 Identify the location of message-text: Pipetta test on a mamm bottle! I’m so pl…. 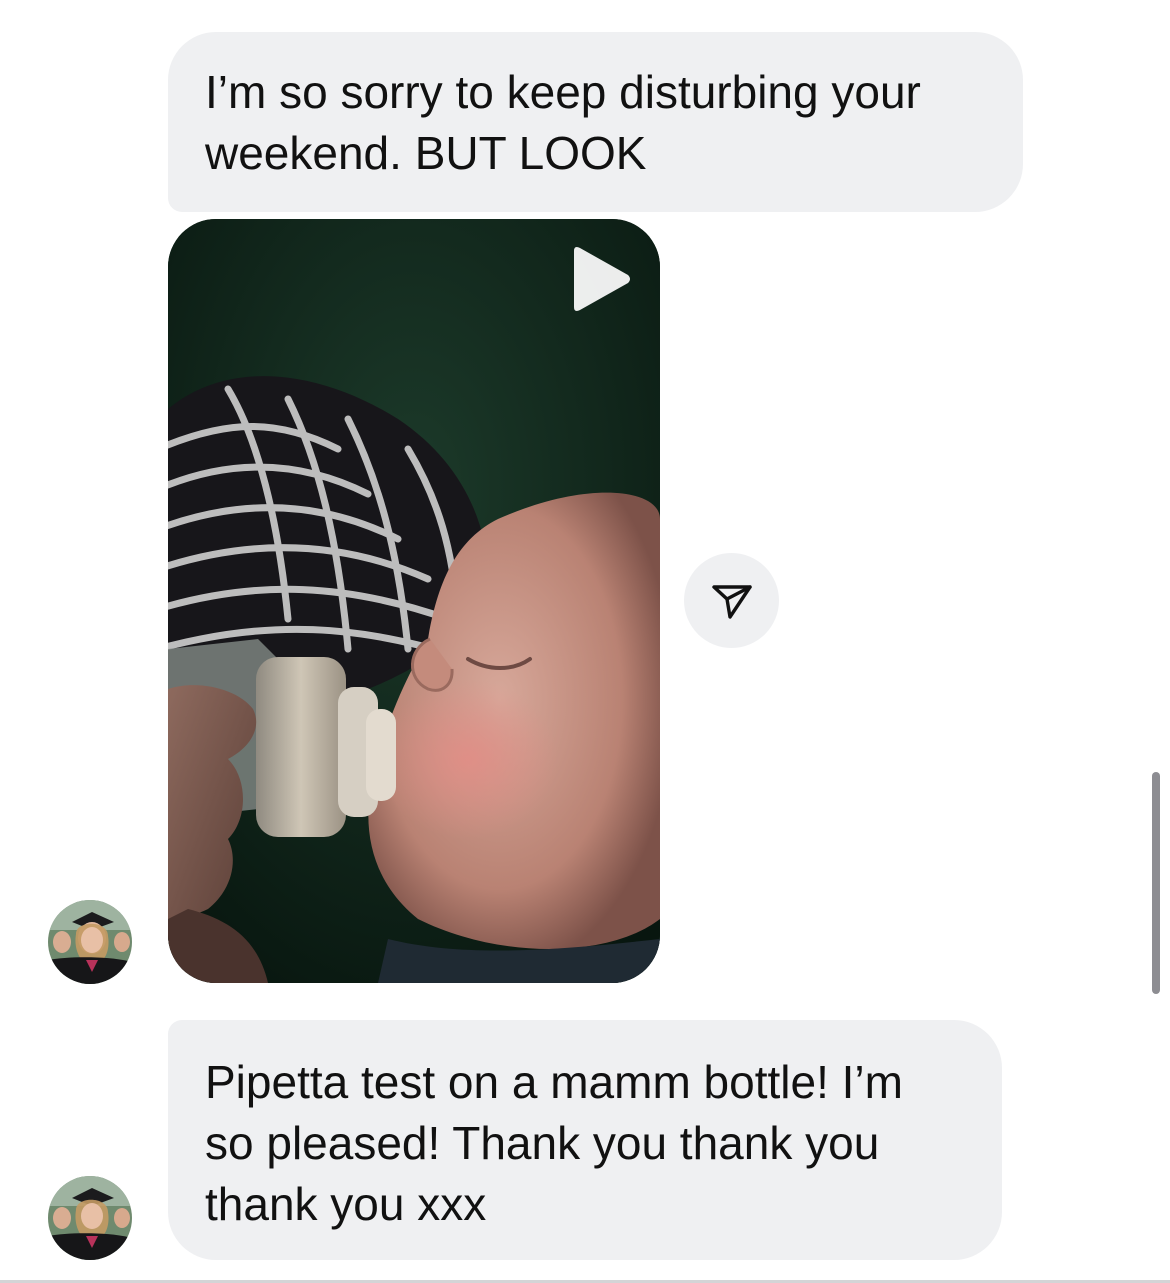
(554, 1143).